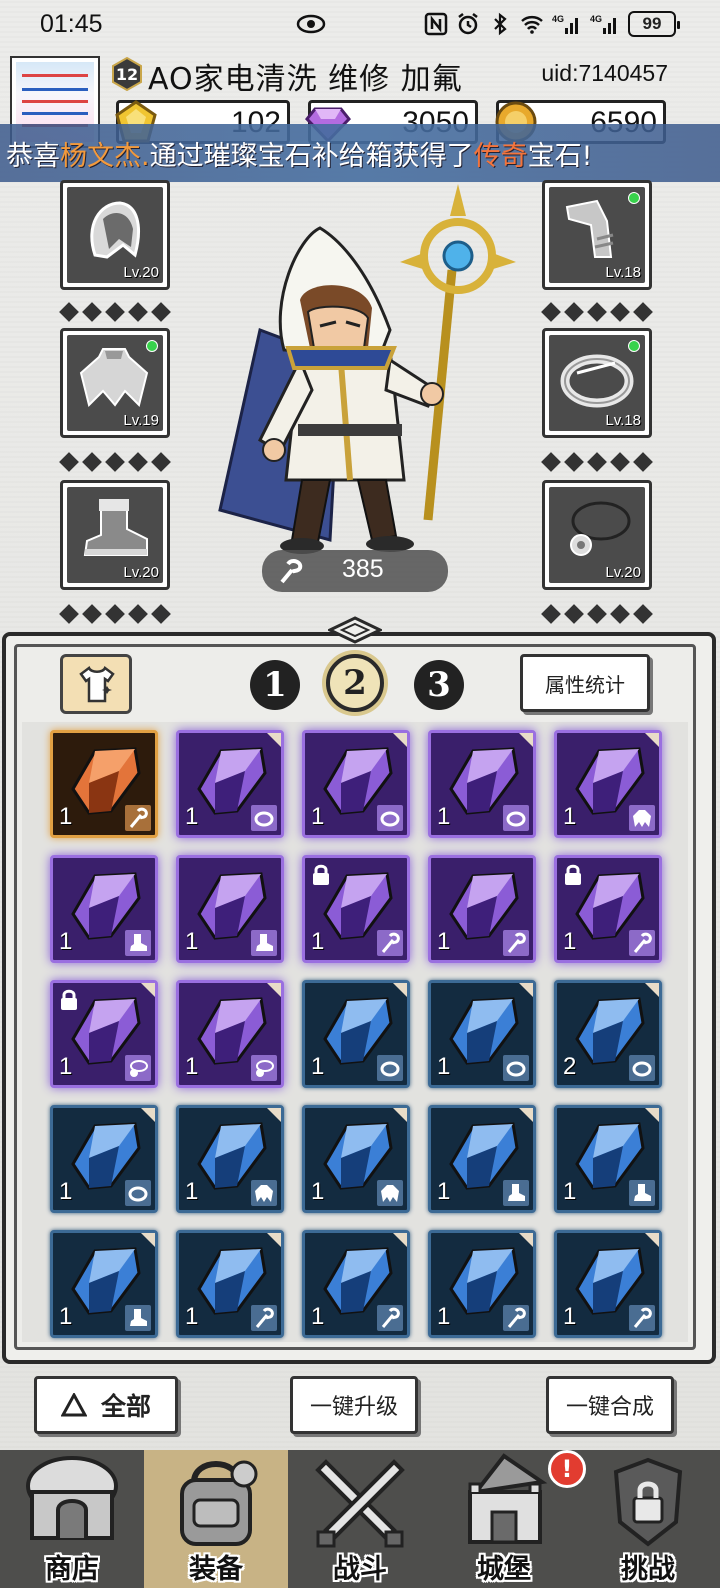 This screenshot has height=1588, width=720. Describe the element at coordinates (360, 25) in the screenshot. I see `status-bar: 01:45 4G 4G 99` at that location.